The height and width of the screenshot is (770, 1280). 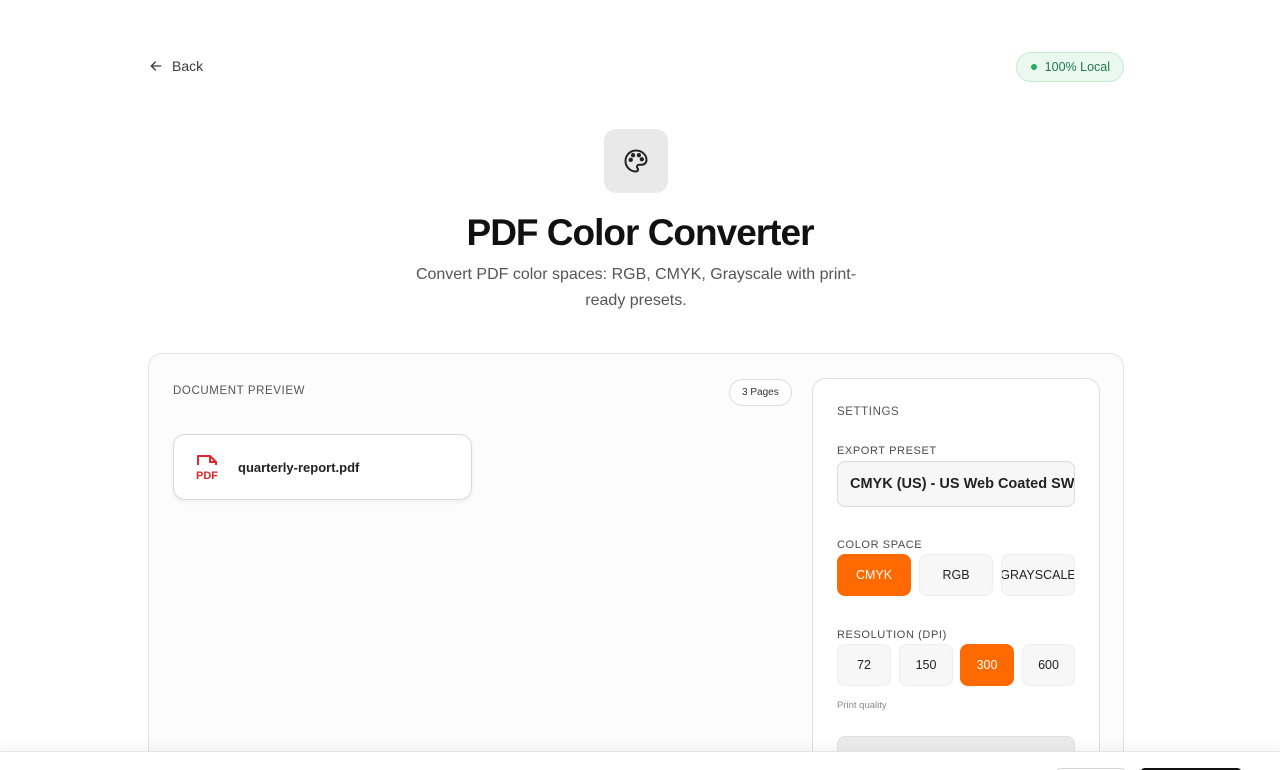 What do you see at coordinates (207, 476) in the screenshot?
I see `pdf-icon-text: PDF` at bounding box center [207, 476].